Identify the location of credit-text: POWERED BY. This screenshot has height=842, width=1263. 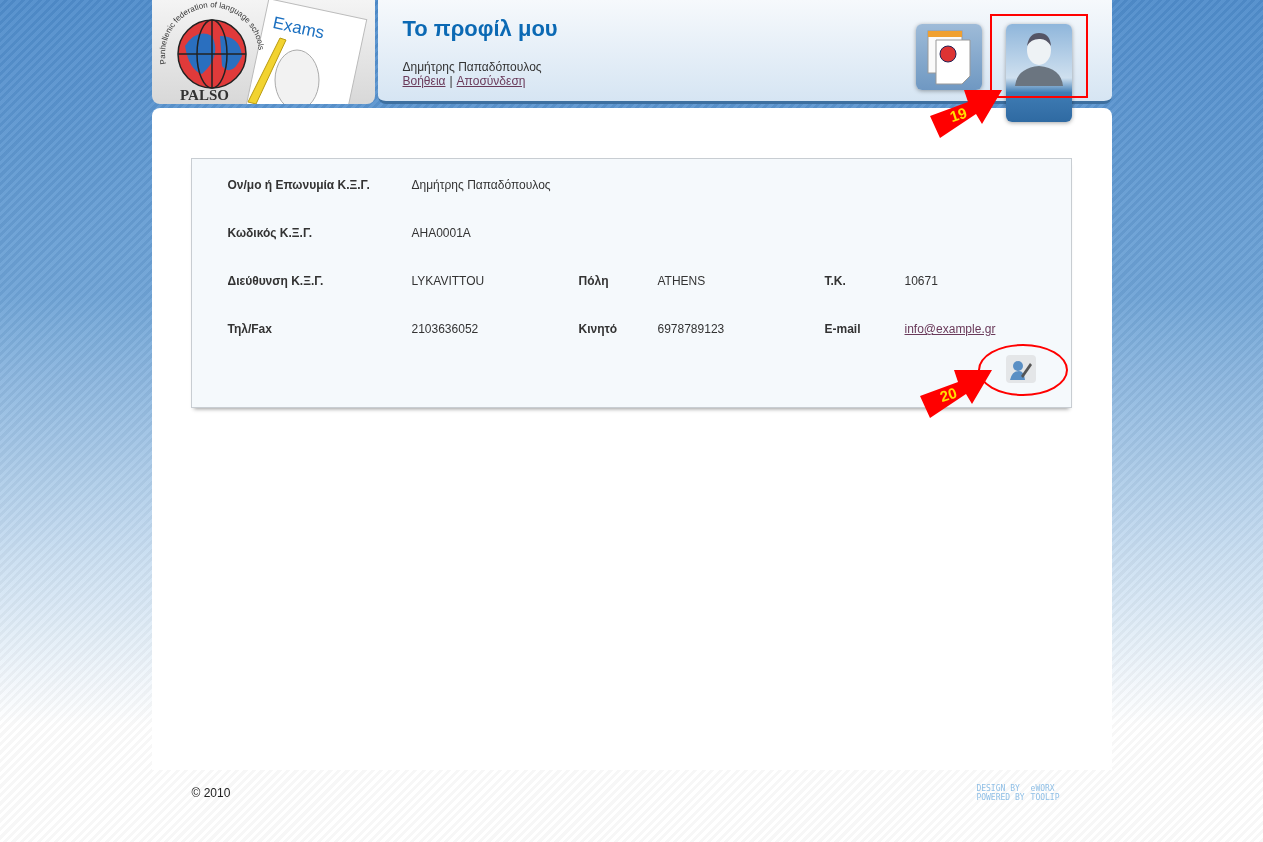
(1000, 797).